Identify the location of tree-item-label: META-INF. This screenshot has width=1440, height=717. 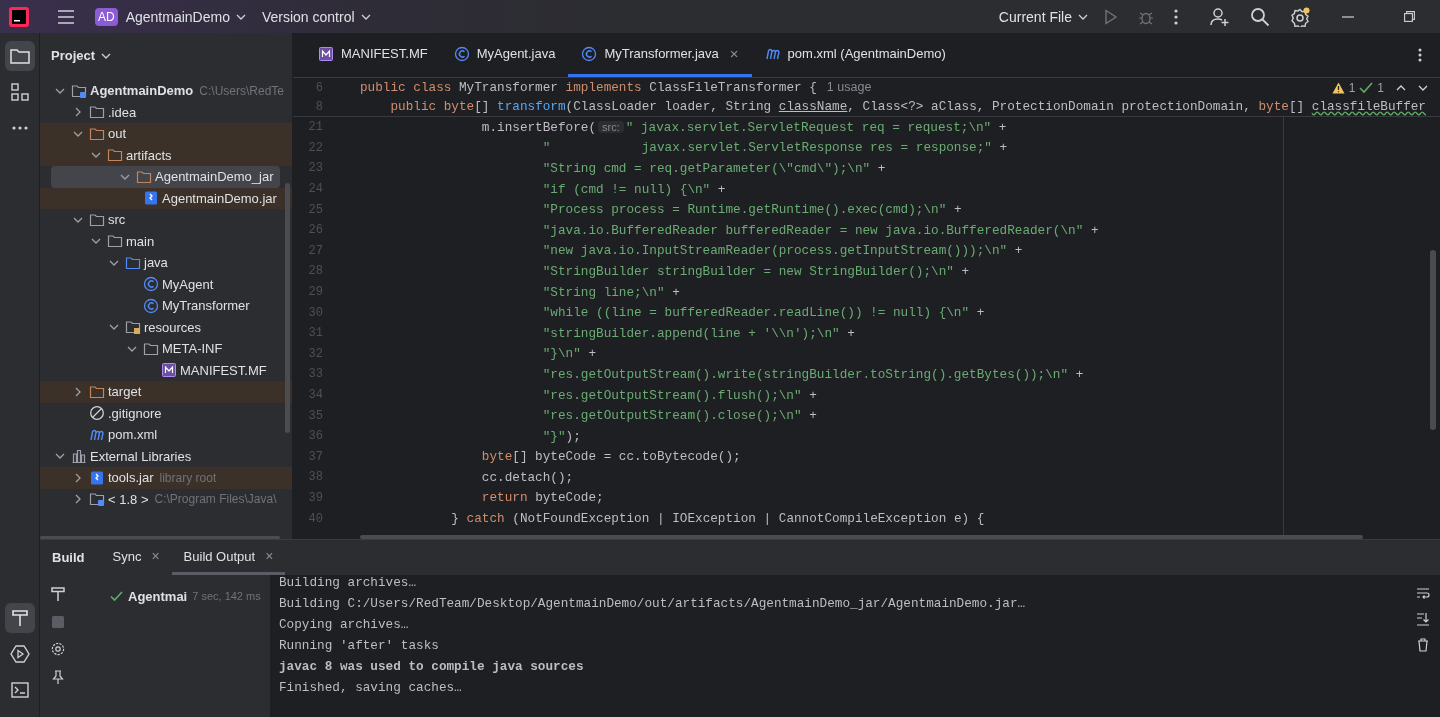
(192, 349).